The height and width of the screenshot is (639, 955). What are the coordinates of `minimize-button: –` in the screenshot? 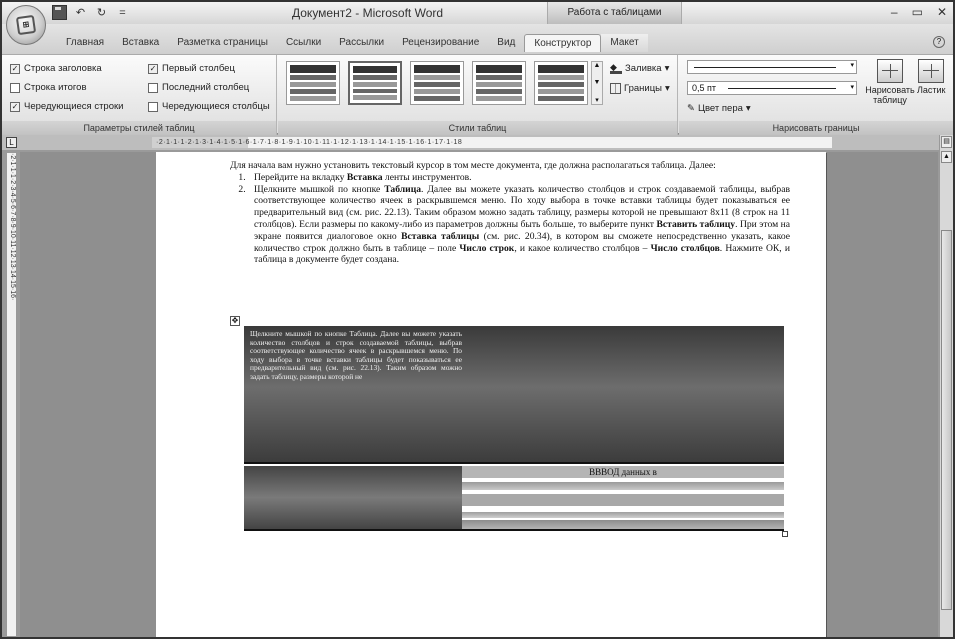 It's located at (894, 12).